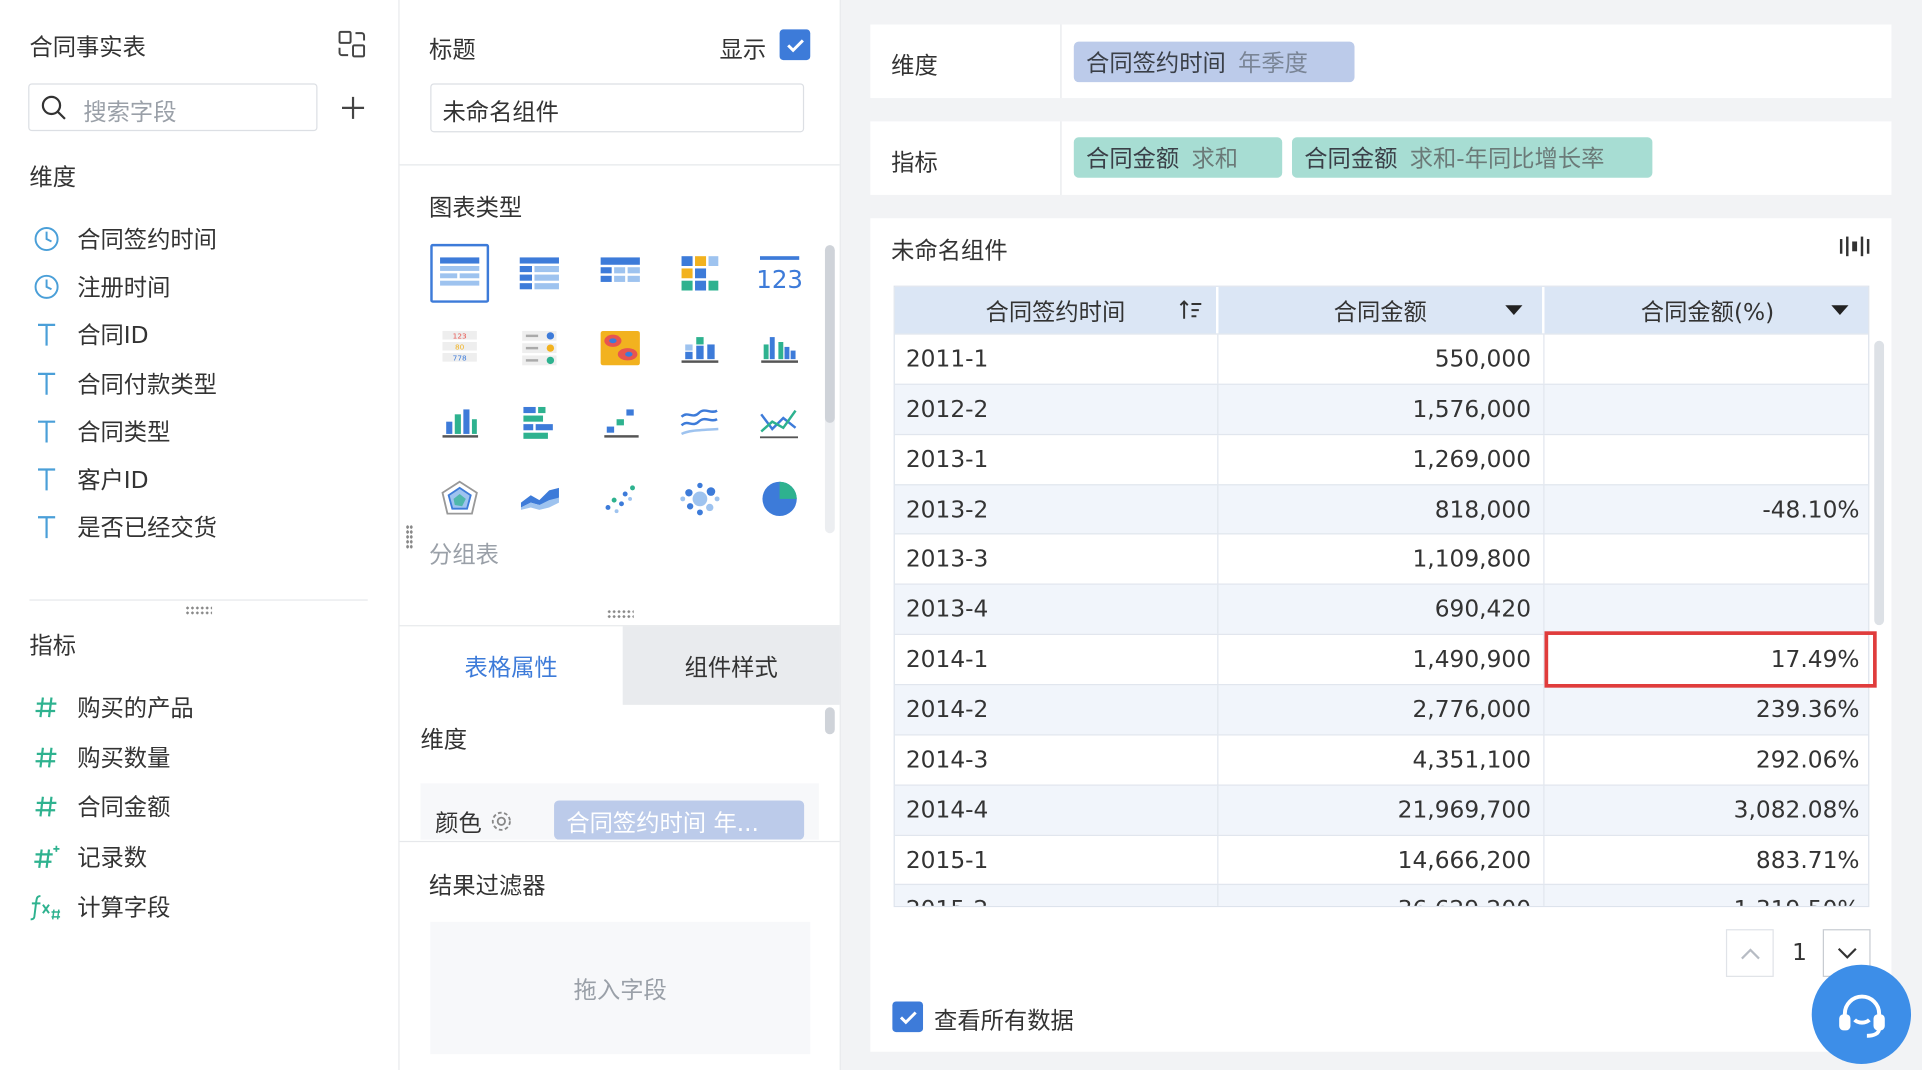  What do you see at coordinates (1381, 509) in the screenshot?
I see `cell-amount: 818,000` at bounding box center [1381, 509].